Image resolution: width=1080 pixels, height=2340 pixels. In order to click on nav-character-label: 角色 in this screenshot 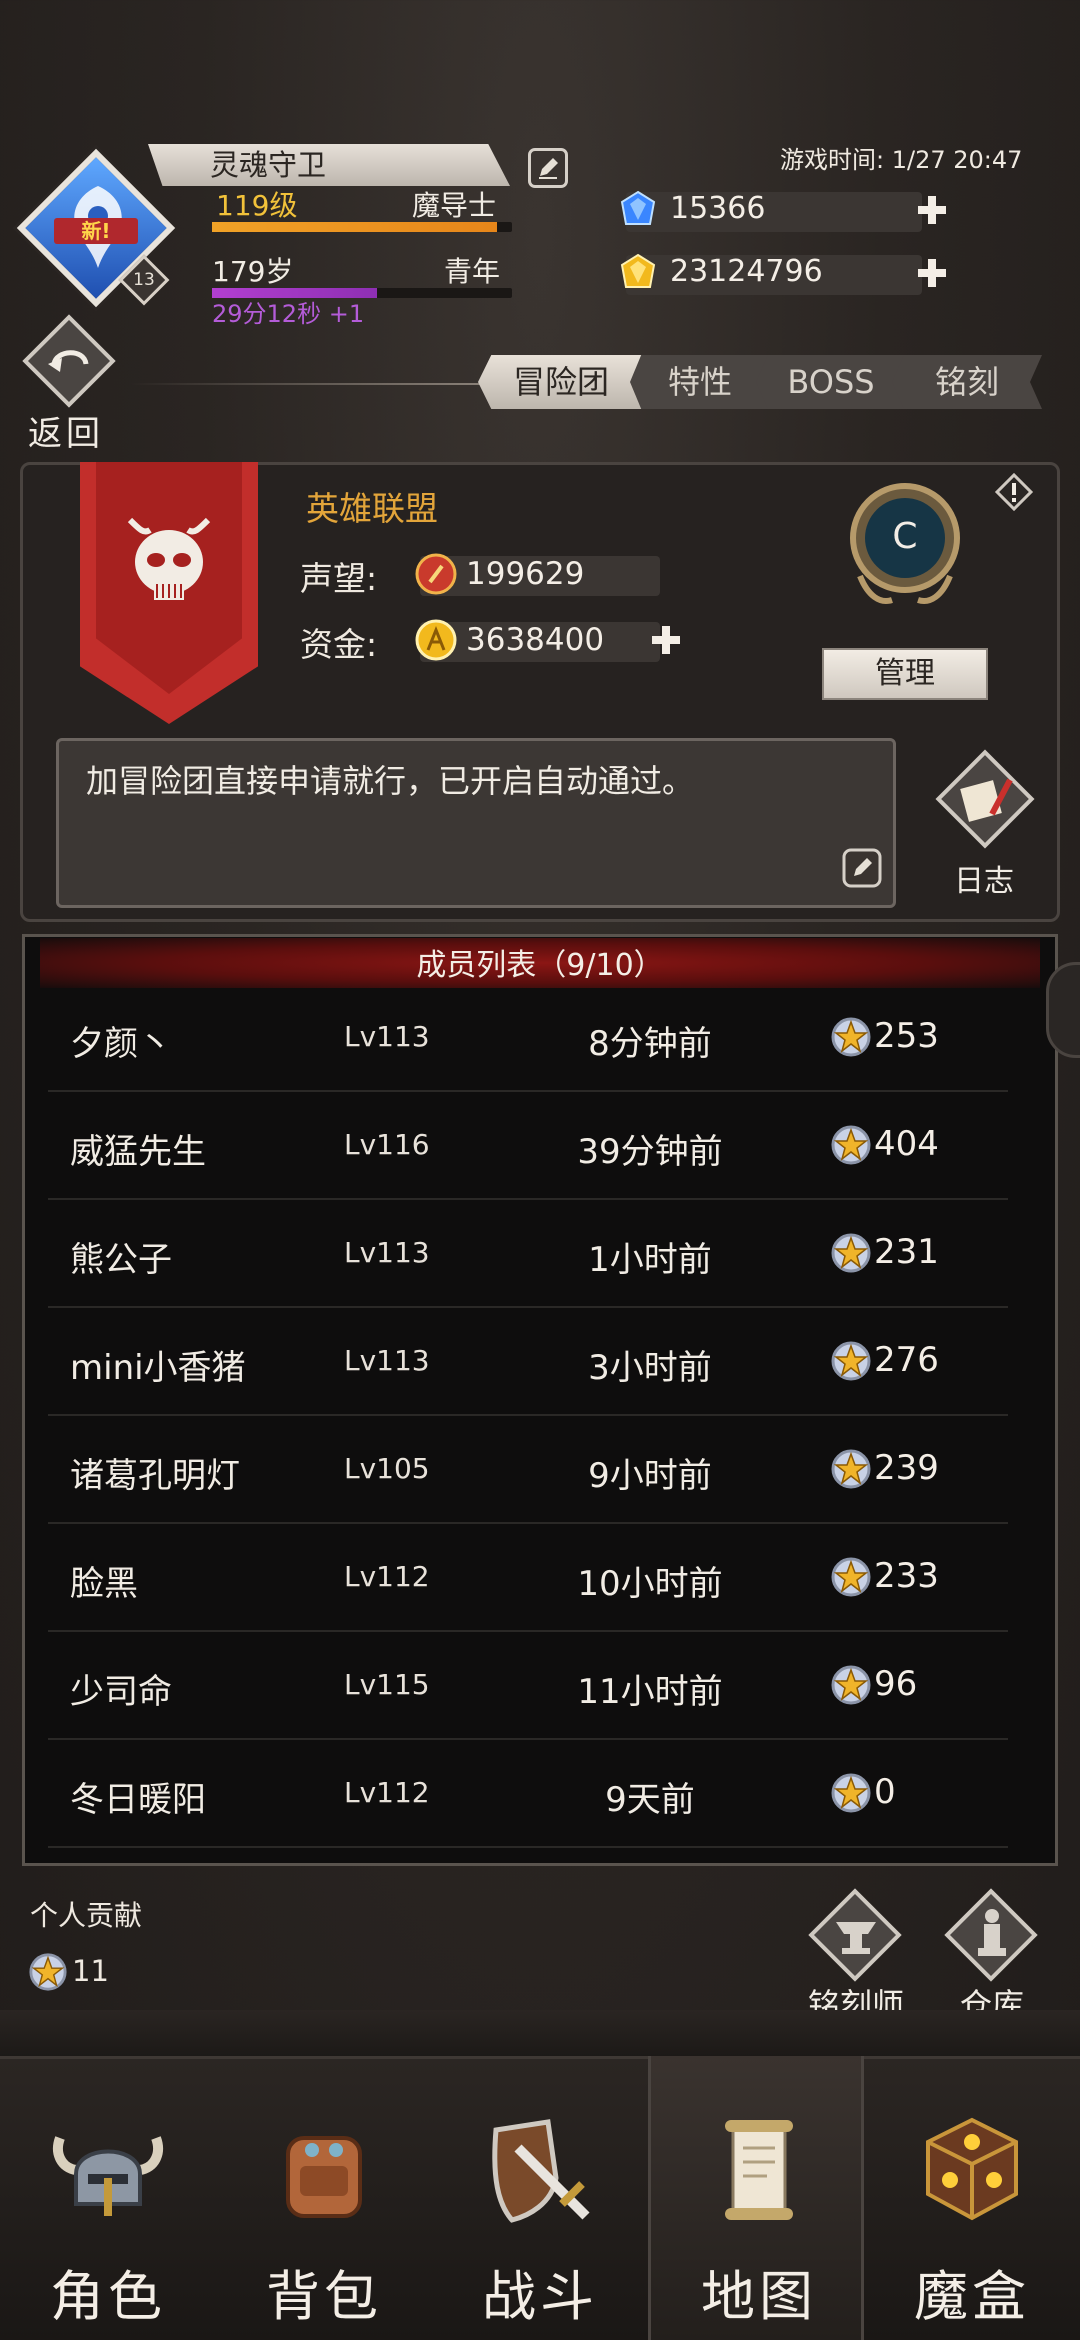, I will do `click(108, 2296)`.